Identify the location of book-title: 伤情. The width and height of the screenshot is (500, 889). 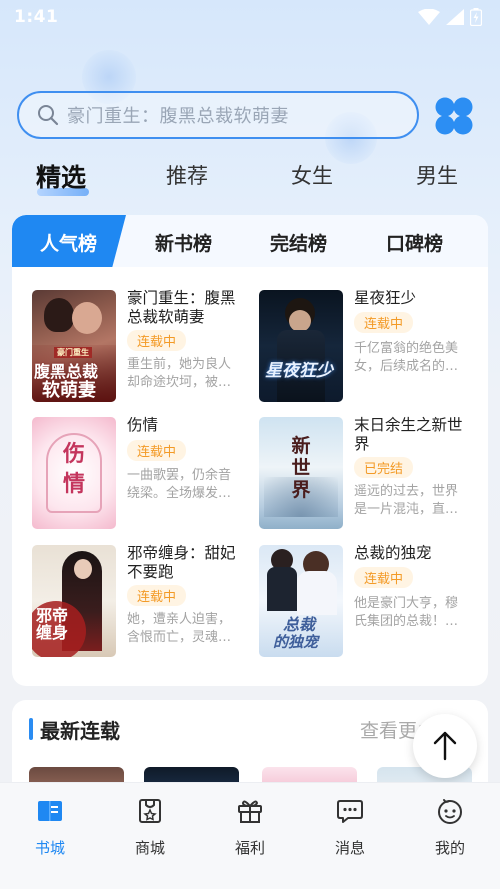
(143, 425).